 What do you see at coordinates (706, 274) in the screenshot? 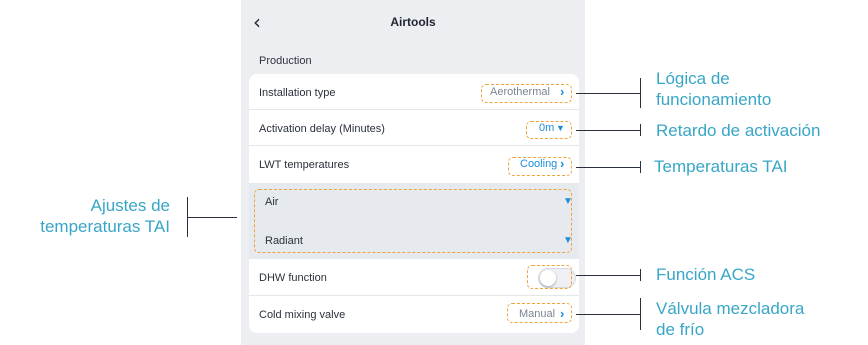
I see `annotation-funcion-acs: Función ACS` at bounding box center [706, 274].